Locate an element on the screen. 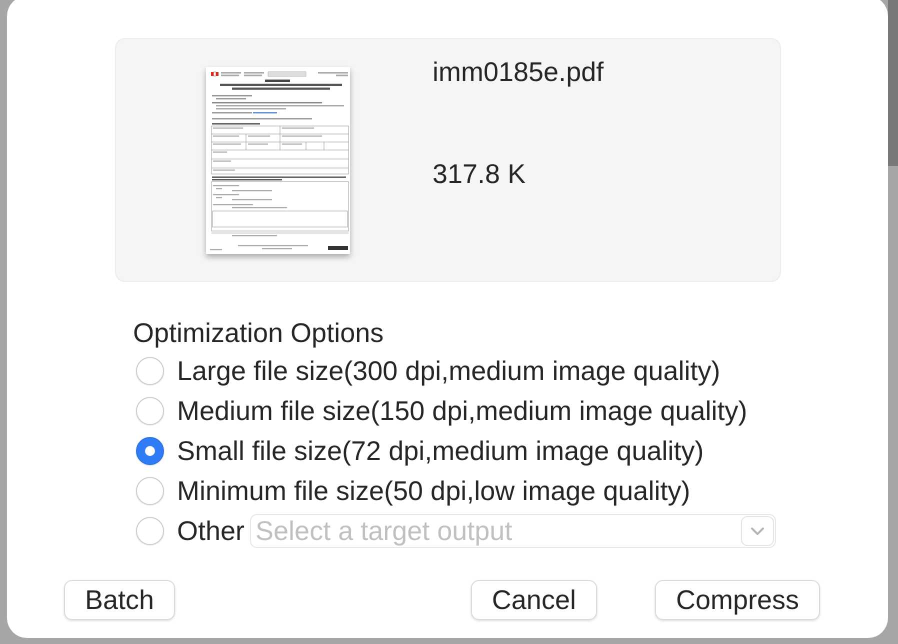 This screenshot has height=644, width=898. radio-label: Medium file size(150 dpi,medium image quality) is located at coordinates (462, 411).